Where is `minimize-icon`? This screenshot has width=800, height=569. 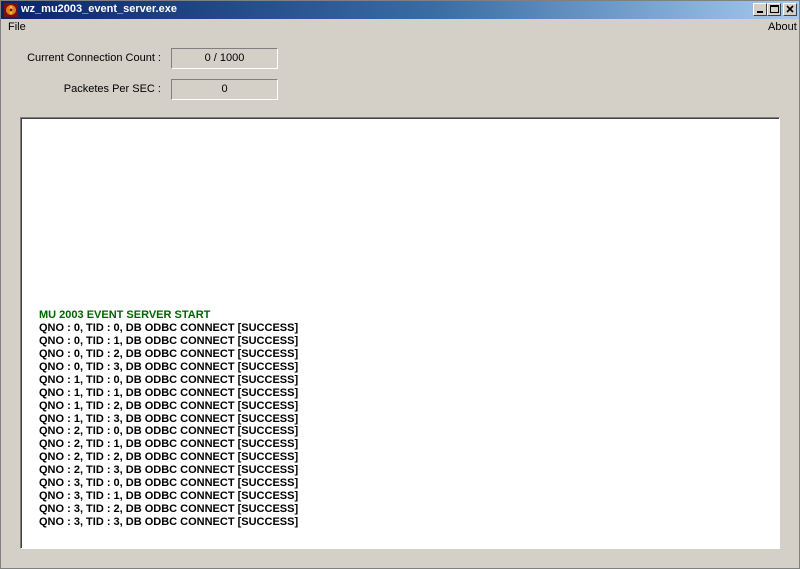 minimize-icon is located at coordinates (760, 12).